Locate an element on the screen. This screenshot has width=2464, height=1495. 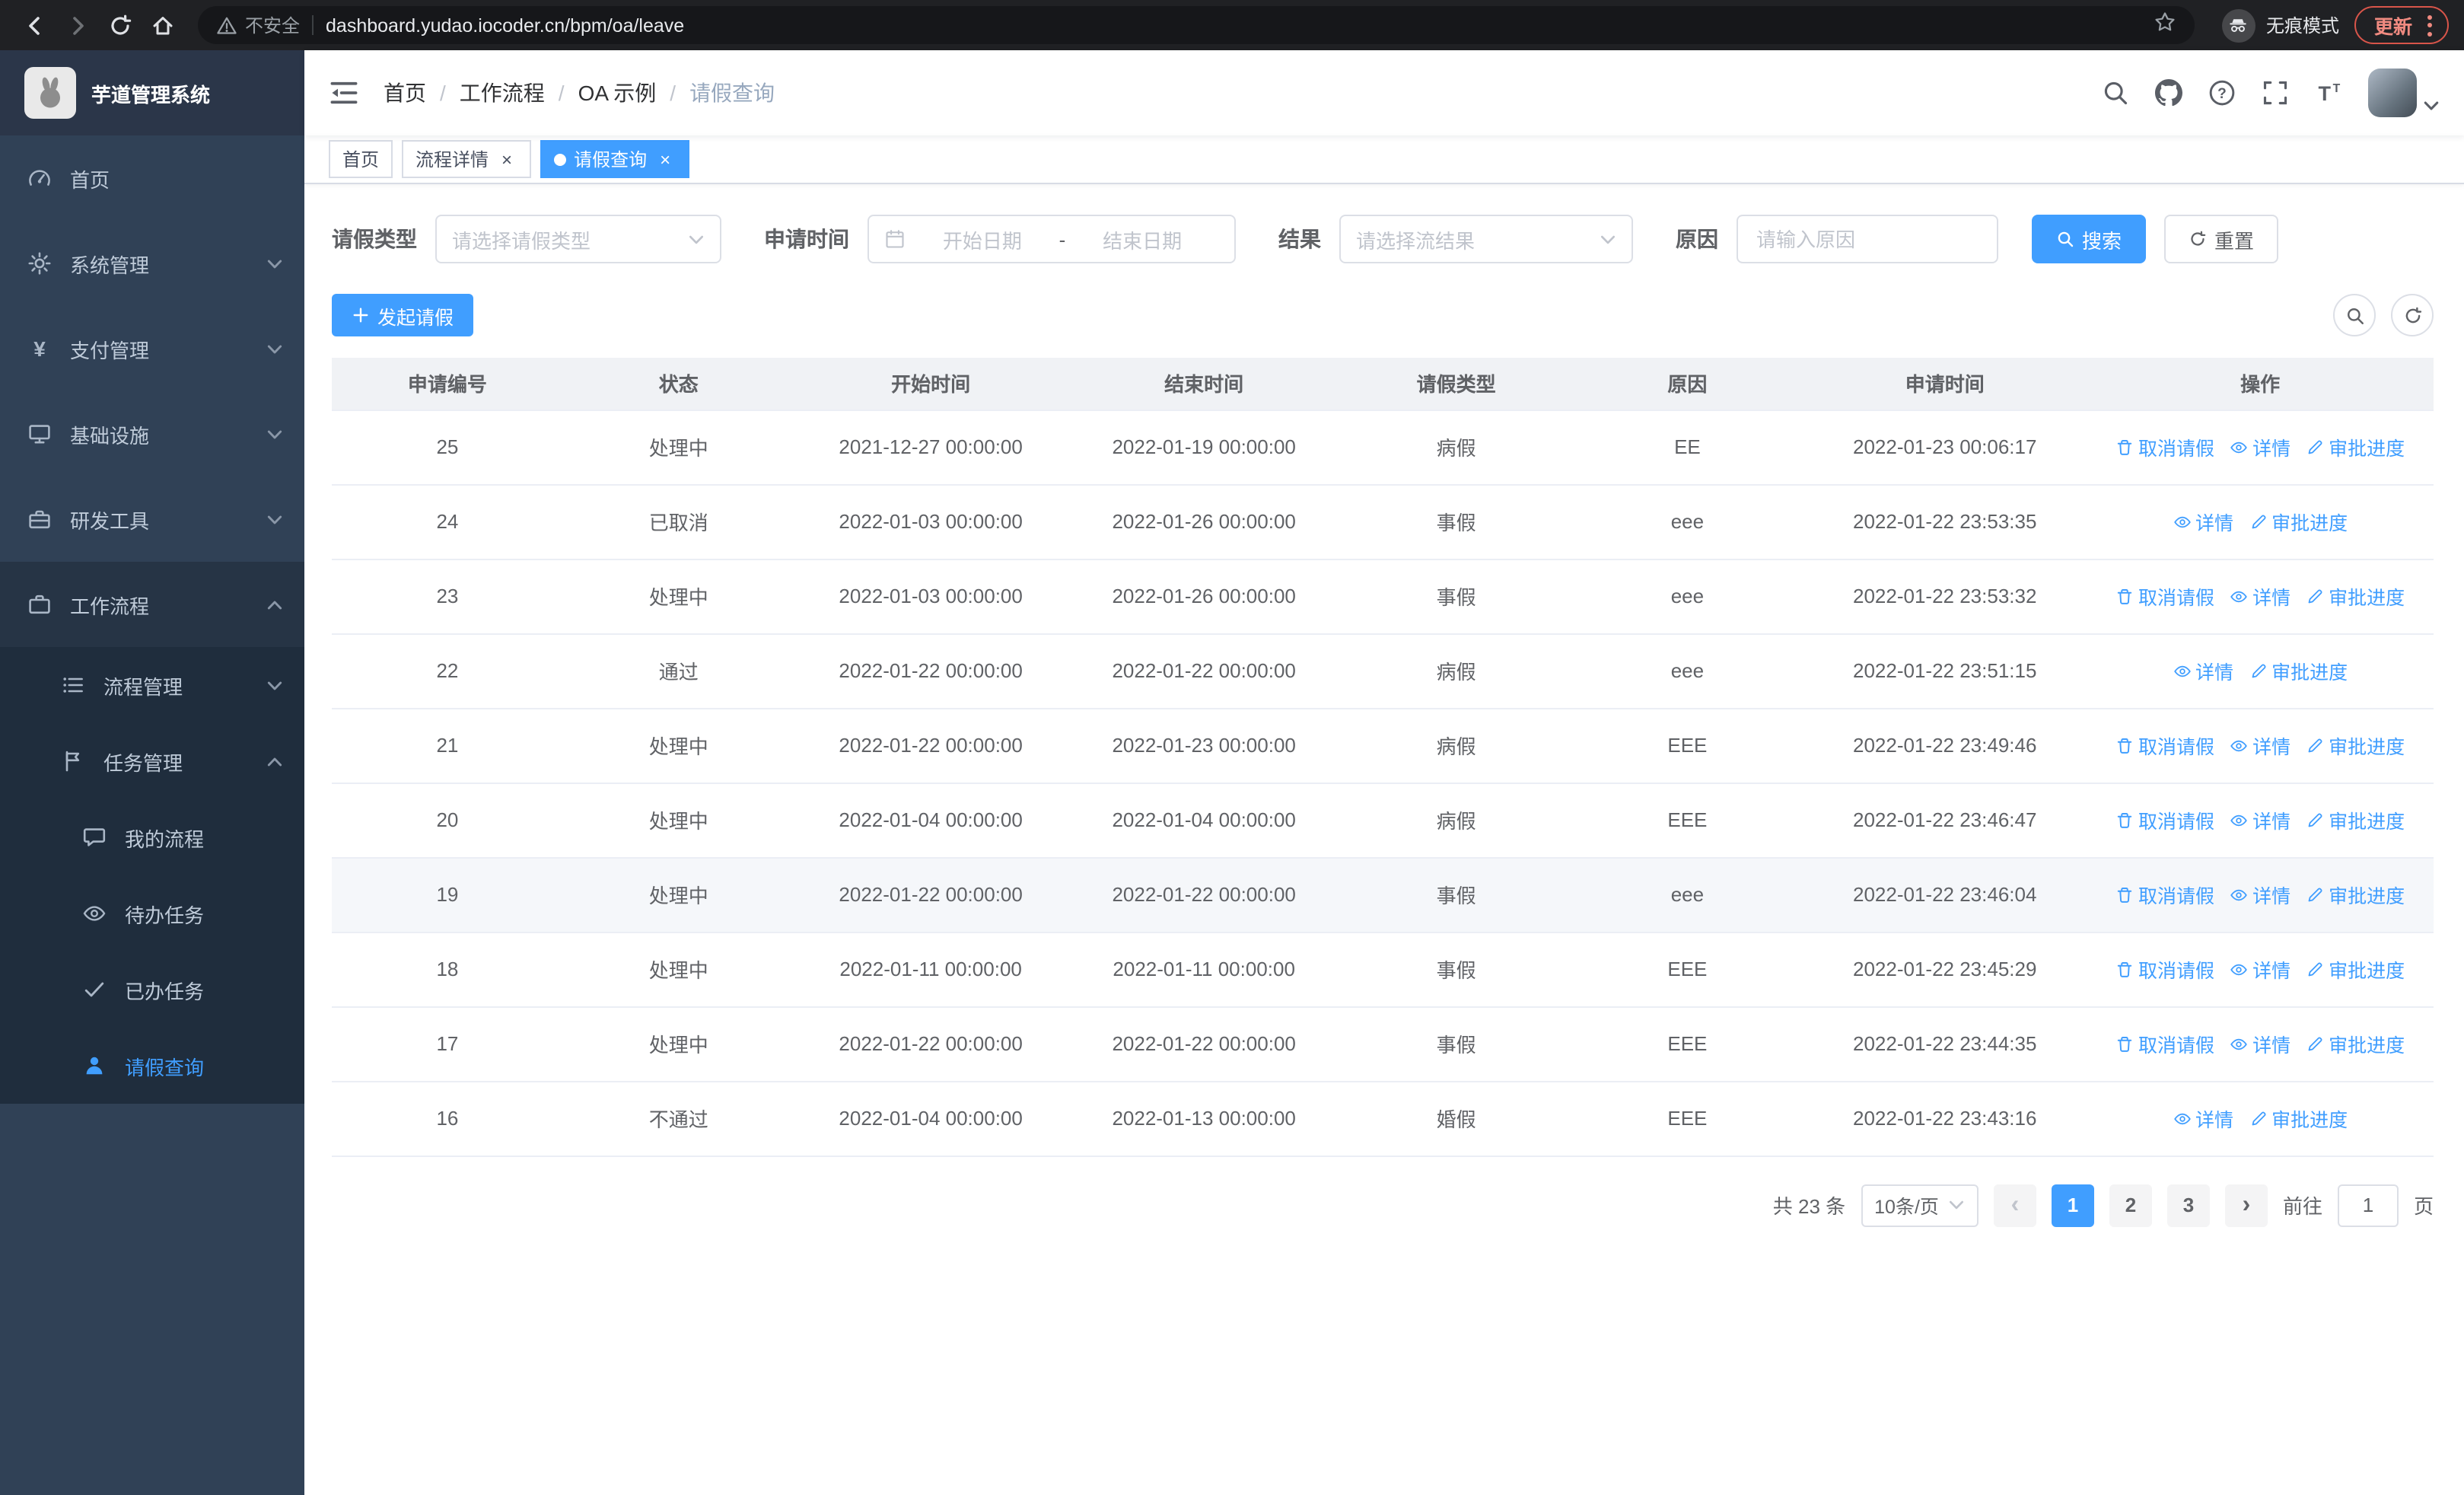
browser-reload-button is located at coordinates (120, 25).